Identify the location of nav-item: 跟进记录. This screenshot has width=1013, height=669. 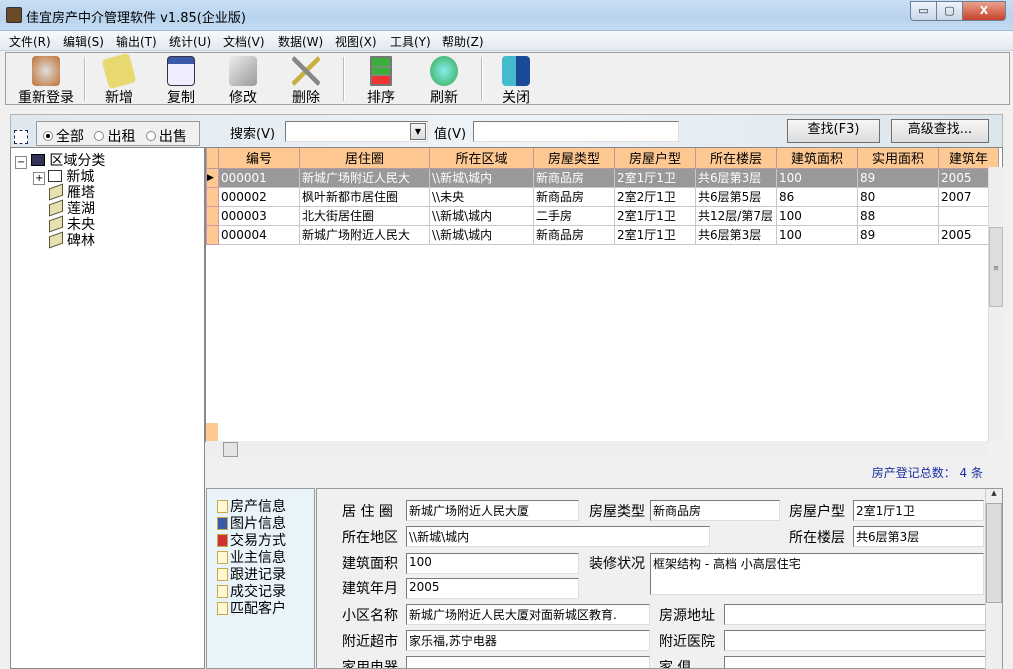
(260, 575).